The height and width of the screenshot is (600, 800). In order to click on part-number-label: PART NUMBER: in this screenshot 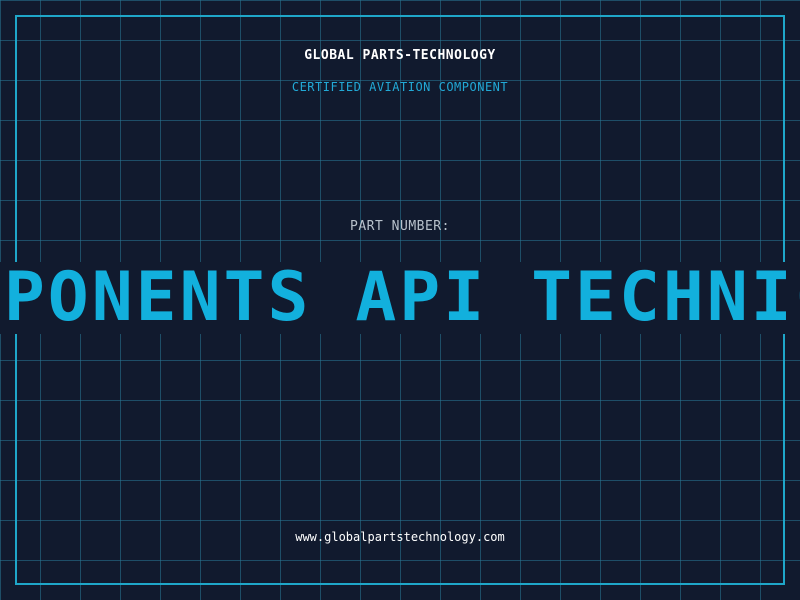, I will do `click(400, 226)`.